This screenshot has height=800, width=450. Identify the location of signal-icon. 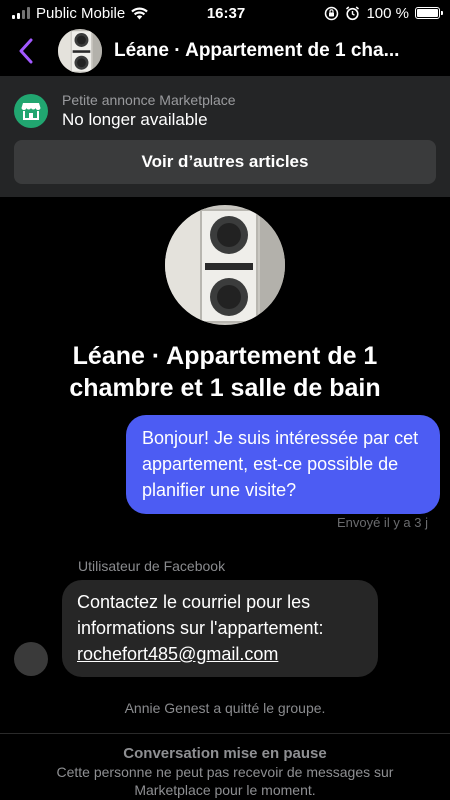
(21, 13).